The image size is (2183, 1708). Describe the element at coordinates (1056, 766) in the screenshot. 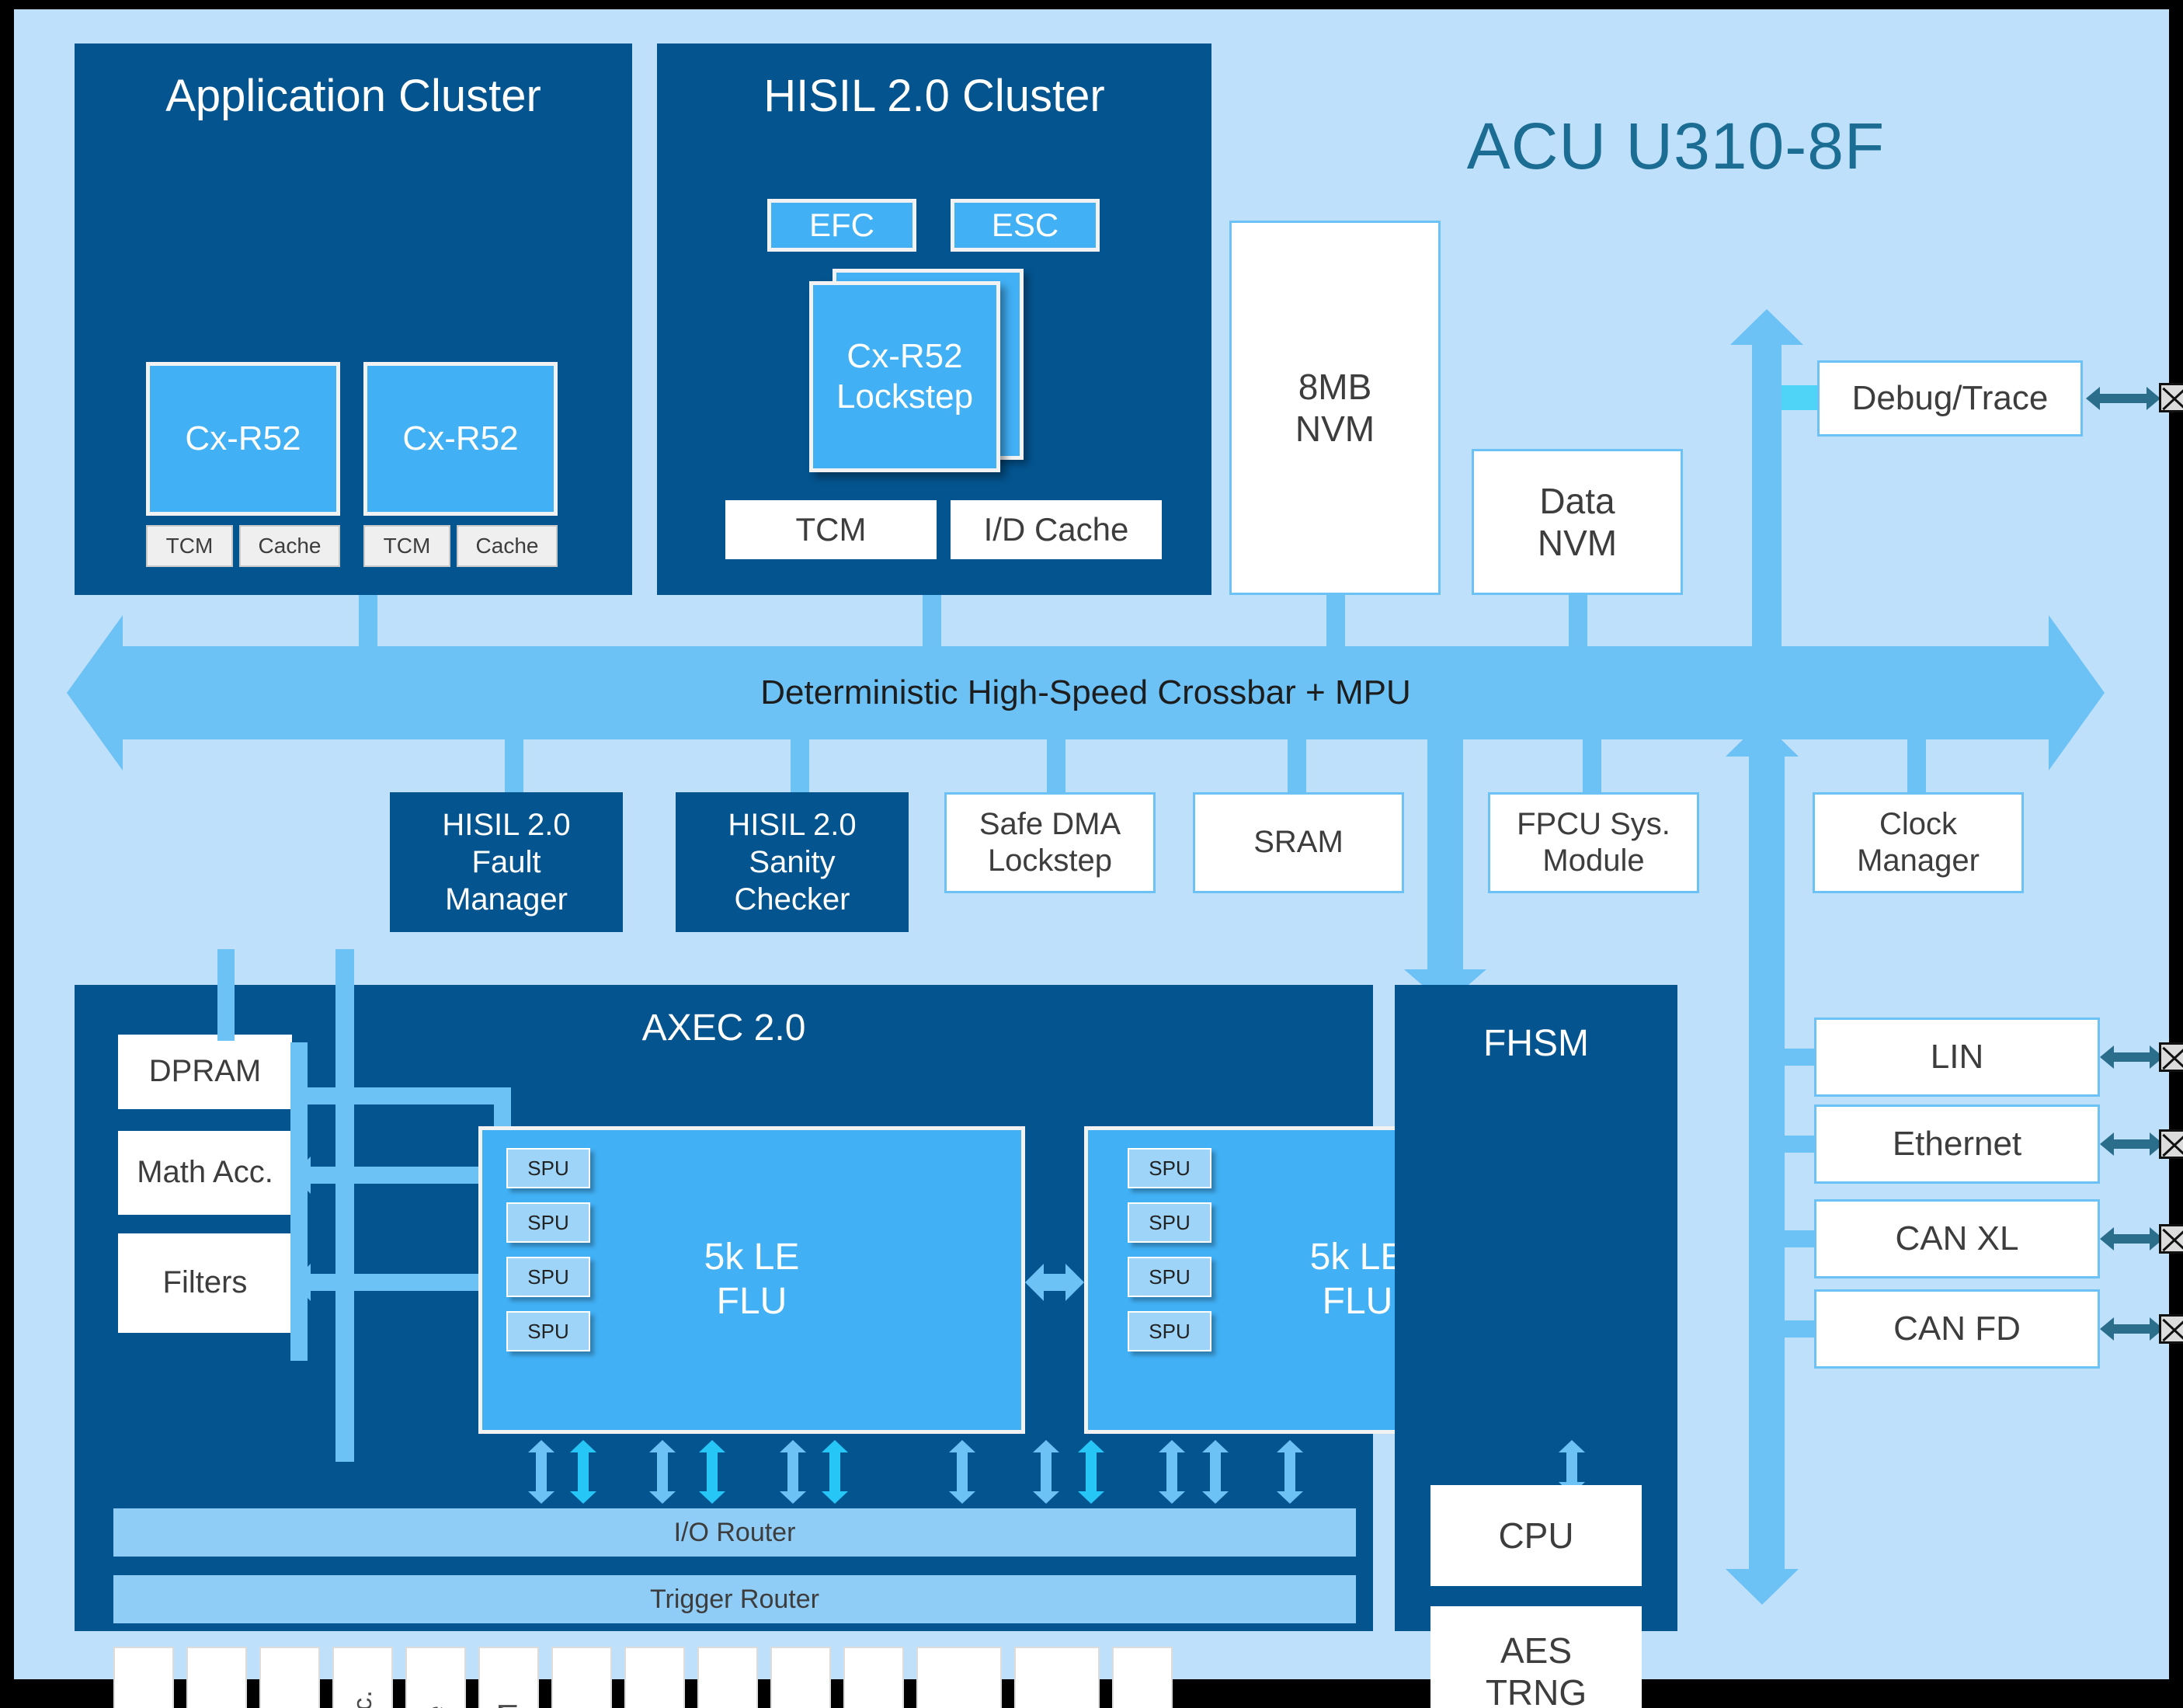

I see `stub-safe-dma` at that location.